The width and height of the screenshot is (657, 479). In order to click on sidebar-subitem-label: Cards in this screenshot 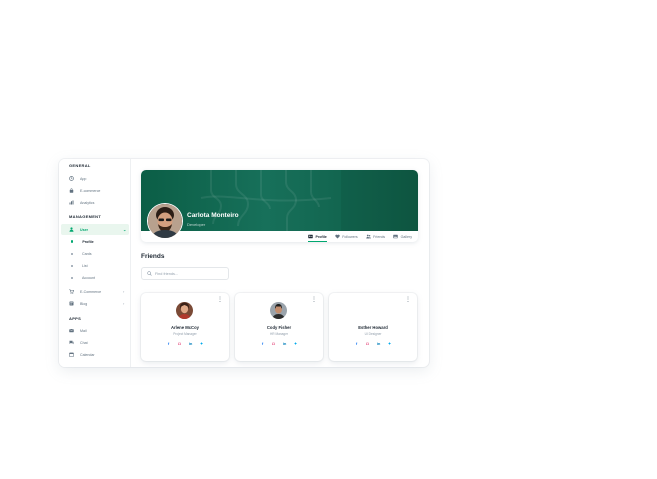, I will do `click(87, 253)`.